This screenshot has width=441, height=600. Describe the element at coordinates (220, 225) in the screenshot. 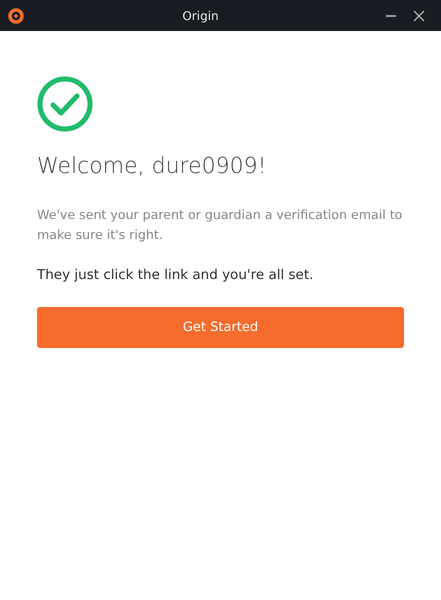

I see `verification-message: We've sent your parent or guardian a verification email to make sure it's right.` at that location.